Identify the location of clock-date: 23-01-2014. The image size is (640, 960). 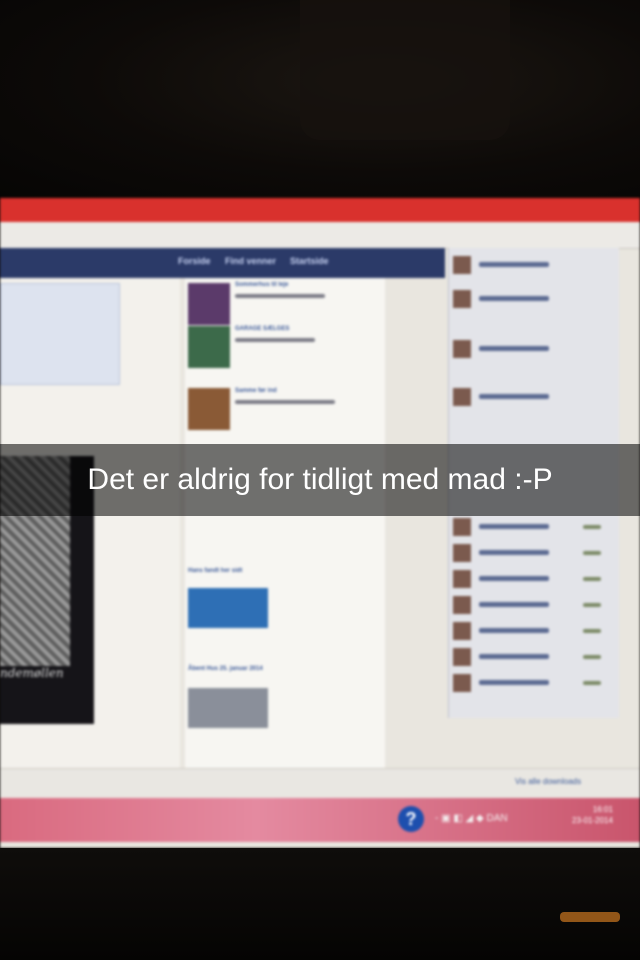
(592, 820).